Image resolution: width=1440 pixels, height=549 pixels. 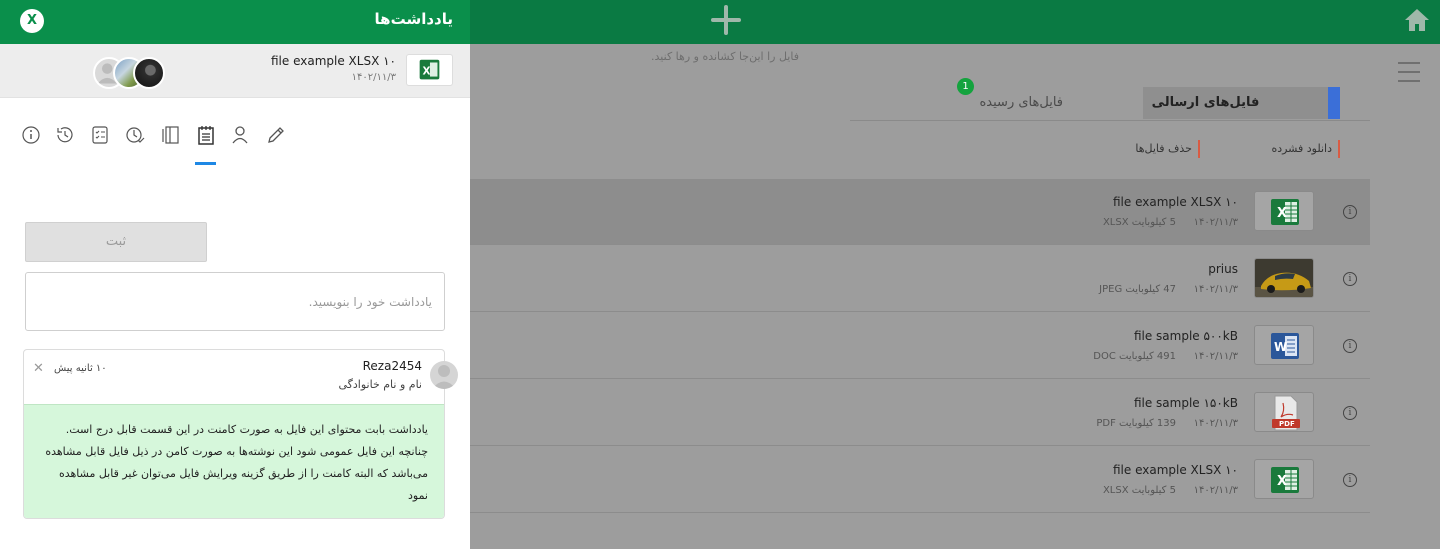 What do you see at coordinates (725, 56) in the screenshot?
I see `drop-hint: فایل را این‌جا کشانده و رها کنید.` at bounding box center [725, 56].